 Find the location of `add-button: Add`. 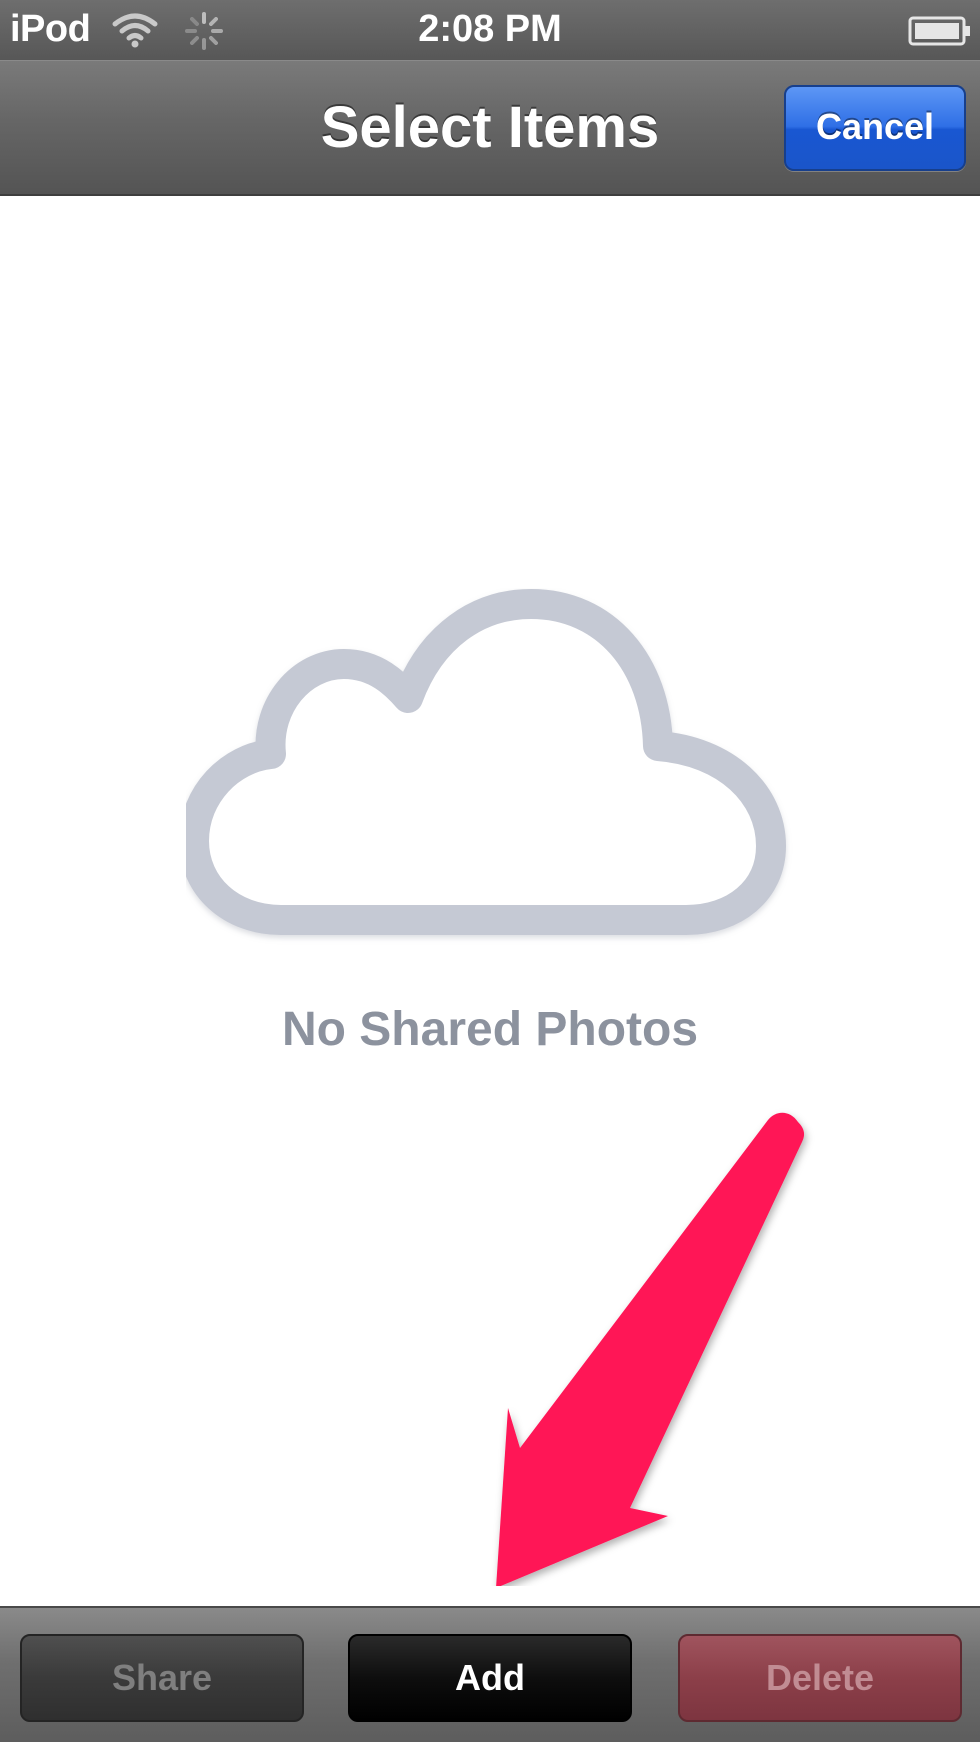

add-button: Add is located at coordinates (490, 1678).